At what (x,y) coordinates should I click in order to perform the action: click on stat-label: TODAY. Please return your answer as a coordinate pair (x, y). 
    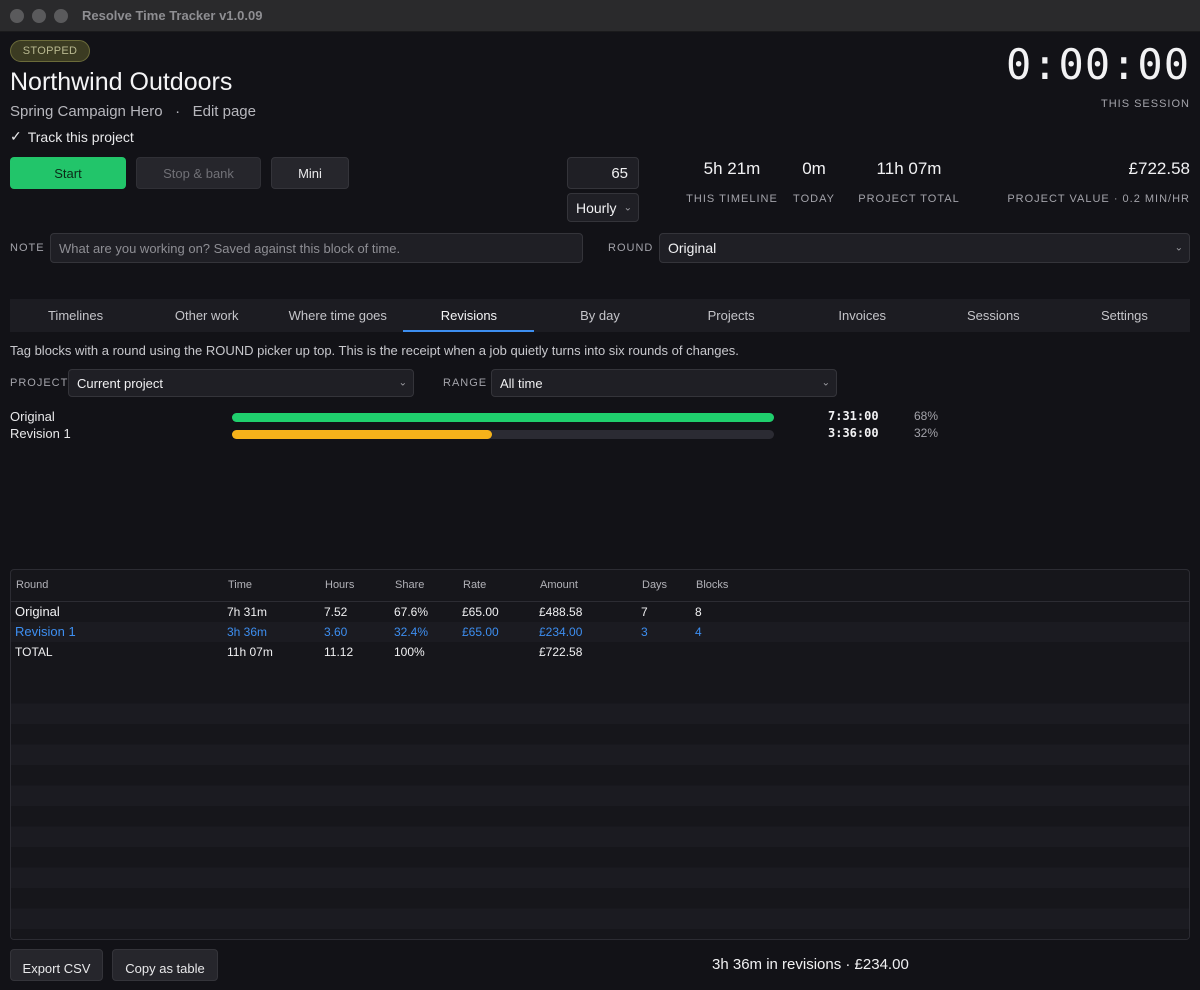
    Looking at the image, I should click on (814, 199).